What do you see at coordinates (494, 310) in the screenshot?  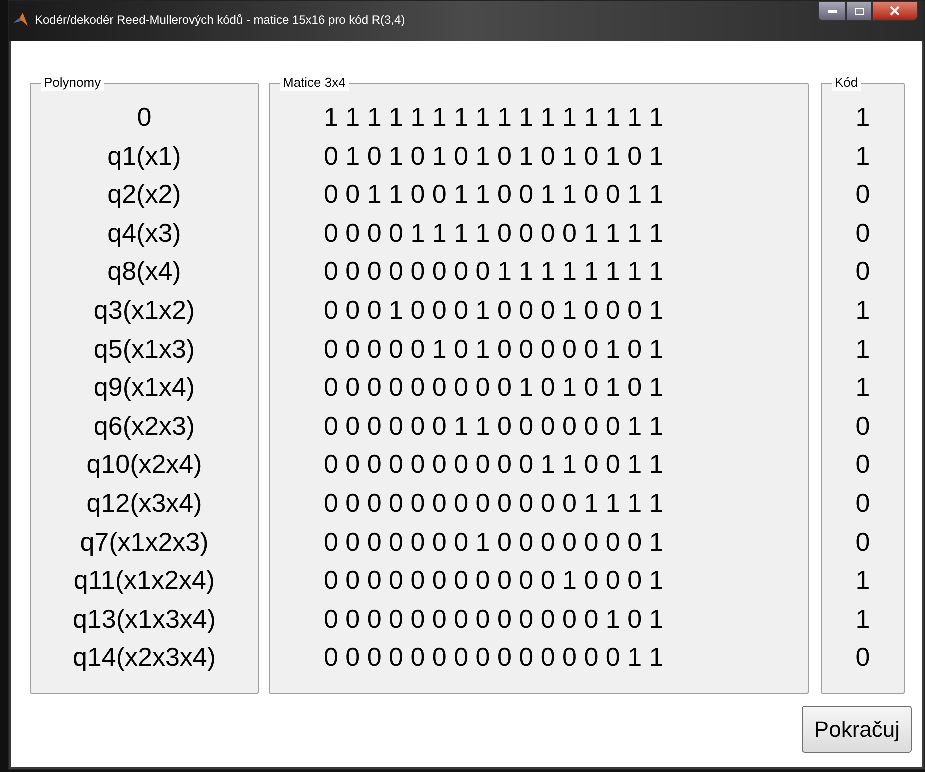 I see `cell-text: 0 0 0 1 0 0 0 1 0 0 0 1 0 0 0 1` at bounding box center [494, 310].